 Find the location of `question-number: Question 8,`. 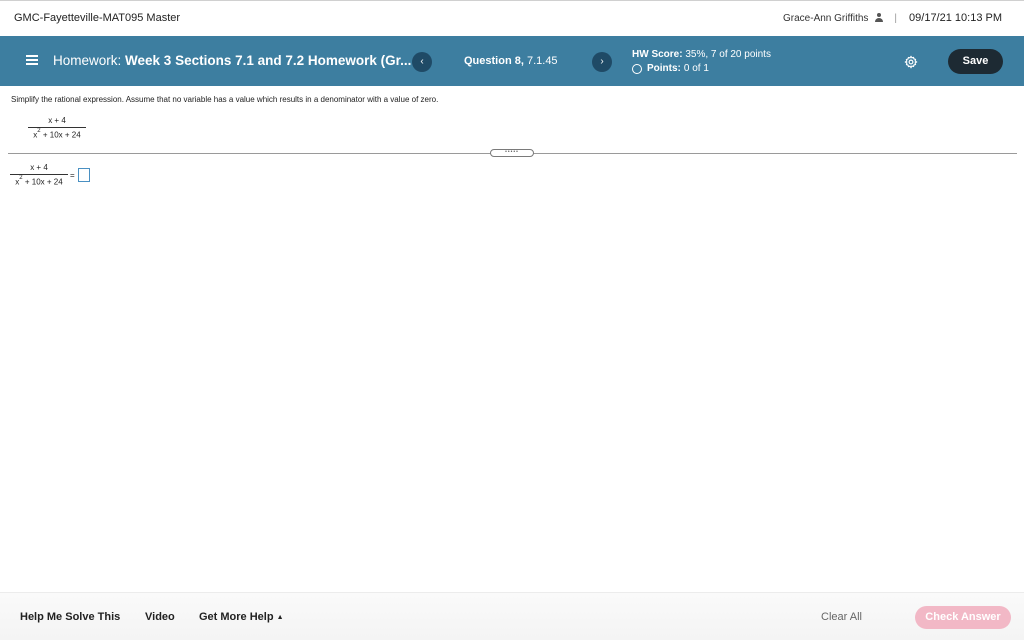

question-number: Question 8, is located at coordinates (494, 61).